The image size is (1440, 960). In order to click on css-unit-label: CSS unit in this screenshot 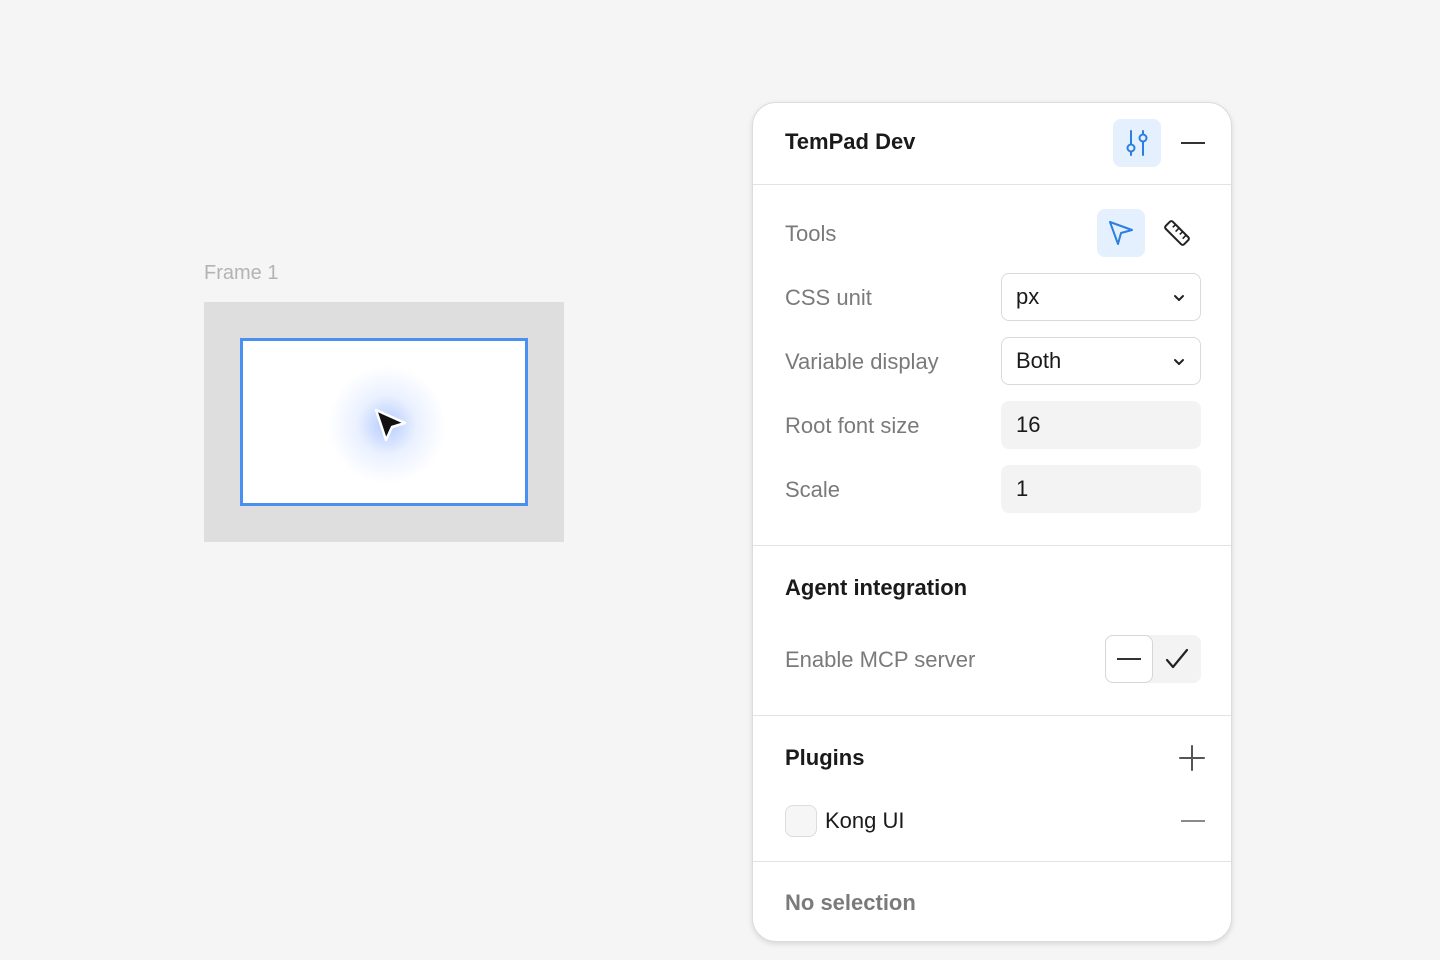, I will do `click(828, 297)`.